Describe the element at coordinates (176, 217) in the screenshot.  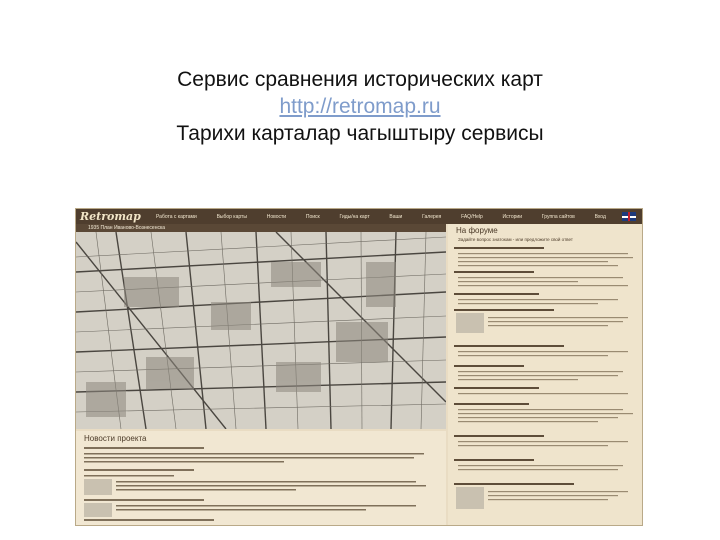
I see `menu-item: Работа с картами` at that location.